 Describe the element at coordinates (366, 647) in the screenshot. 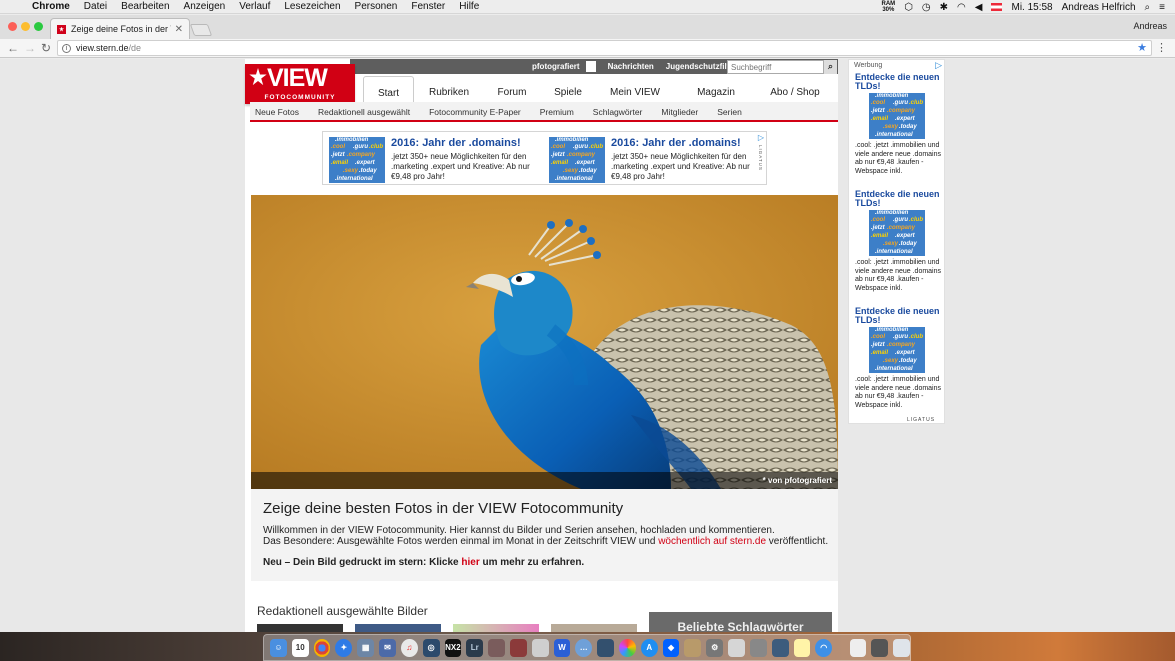

I see `preview-icon: ▦` at that location.